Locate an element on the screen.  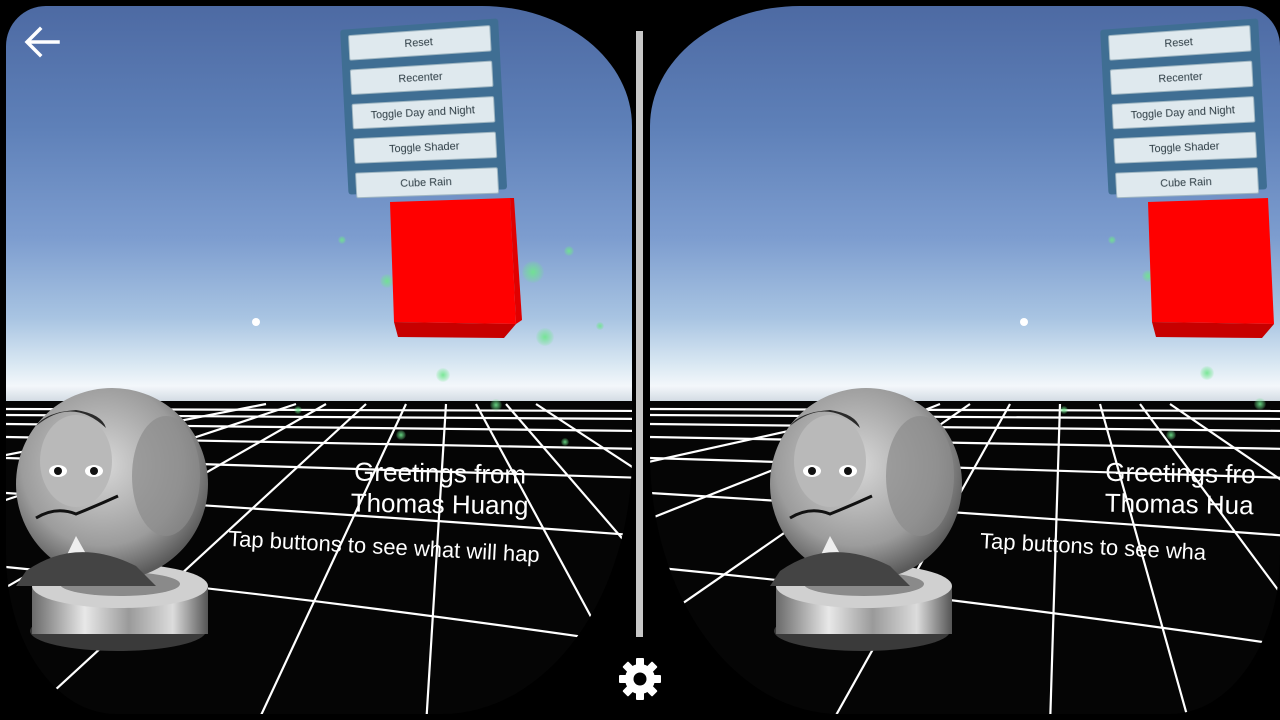
greeting-text: Greetings fro Thomas Hua is located at coordinates (1179, 489).